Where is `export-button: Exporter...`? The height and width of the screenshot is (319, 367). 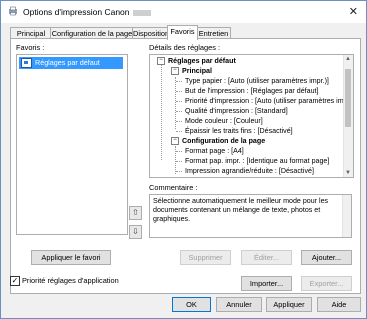
export-button: Exporter... is located at coordinates (326, 283).